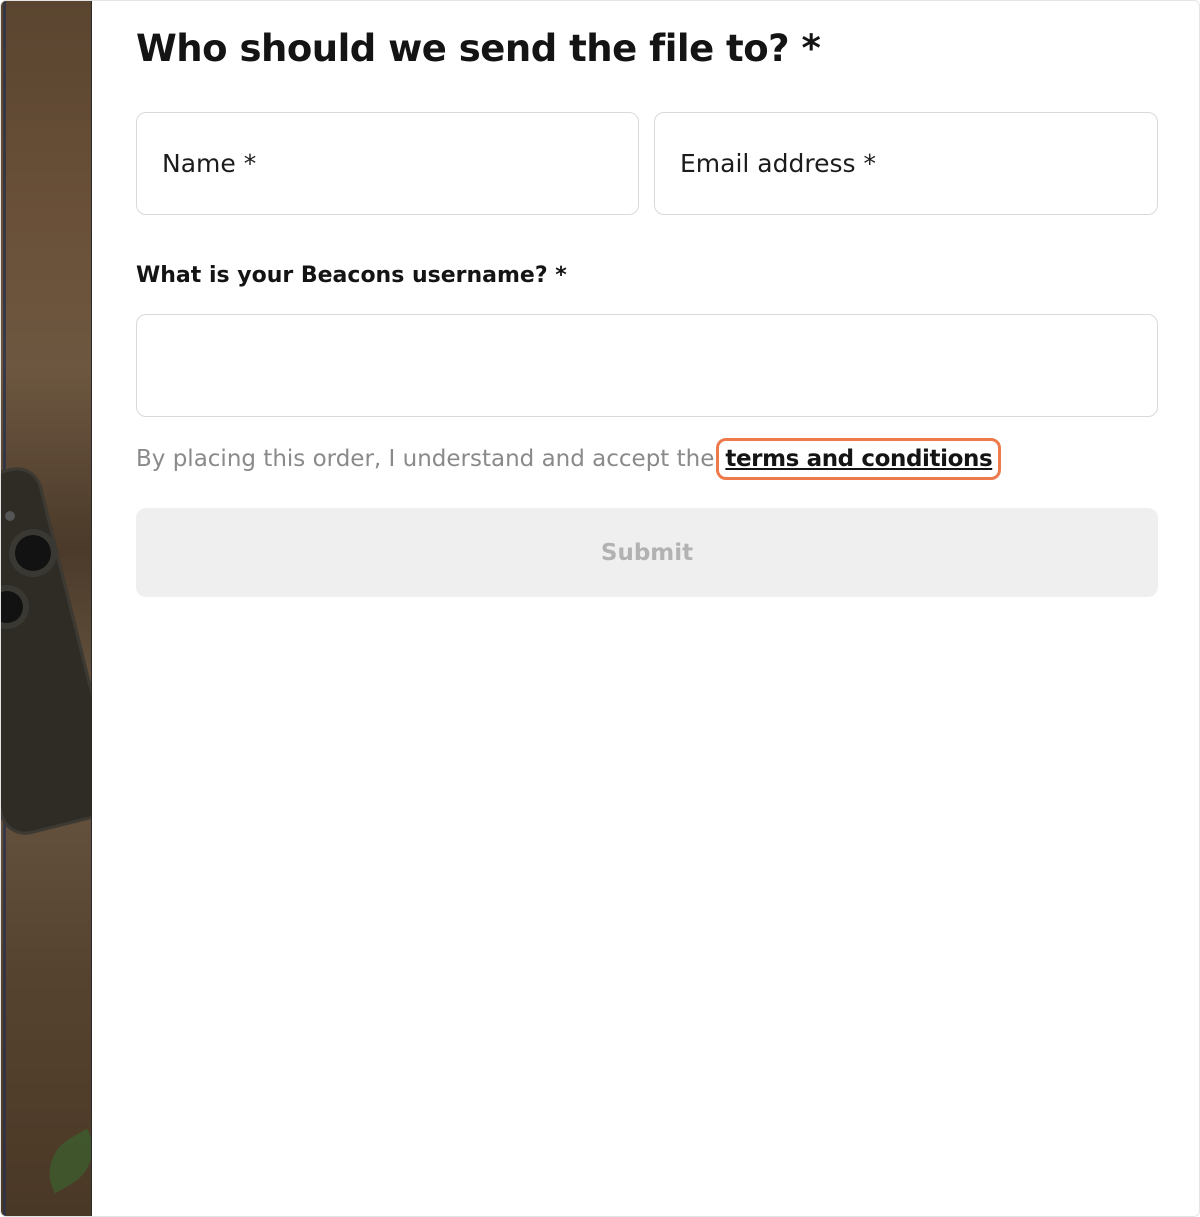  Describe the element at coordinates (387, 163) in the screenshot. I see `name-field: Name *` at that location.